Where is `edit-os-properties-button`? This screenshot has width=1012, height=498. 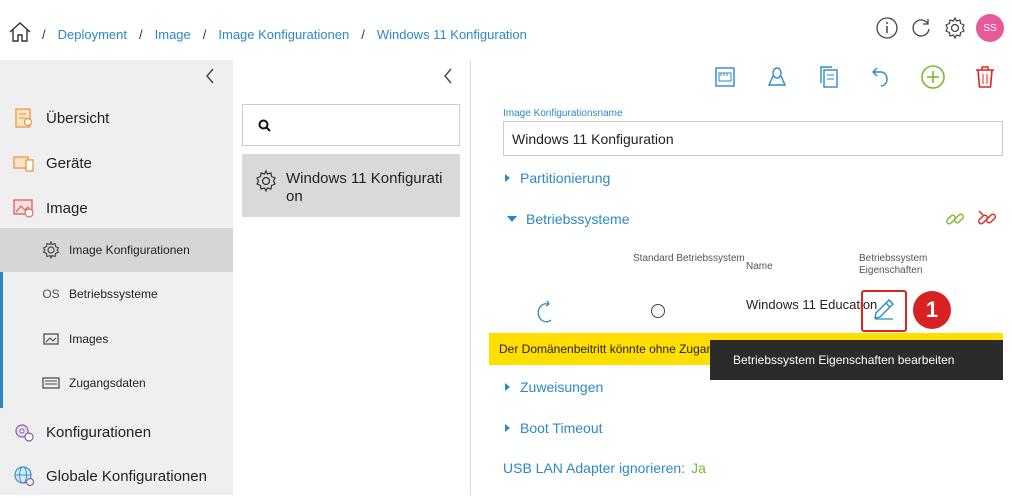 edit-os-properties-button is located at coordinates (884, 311).